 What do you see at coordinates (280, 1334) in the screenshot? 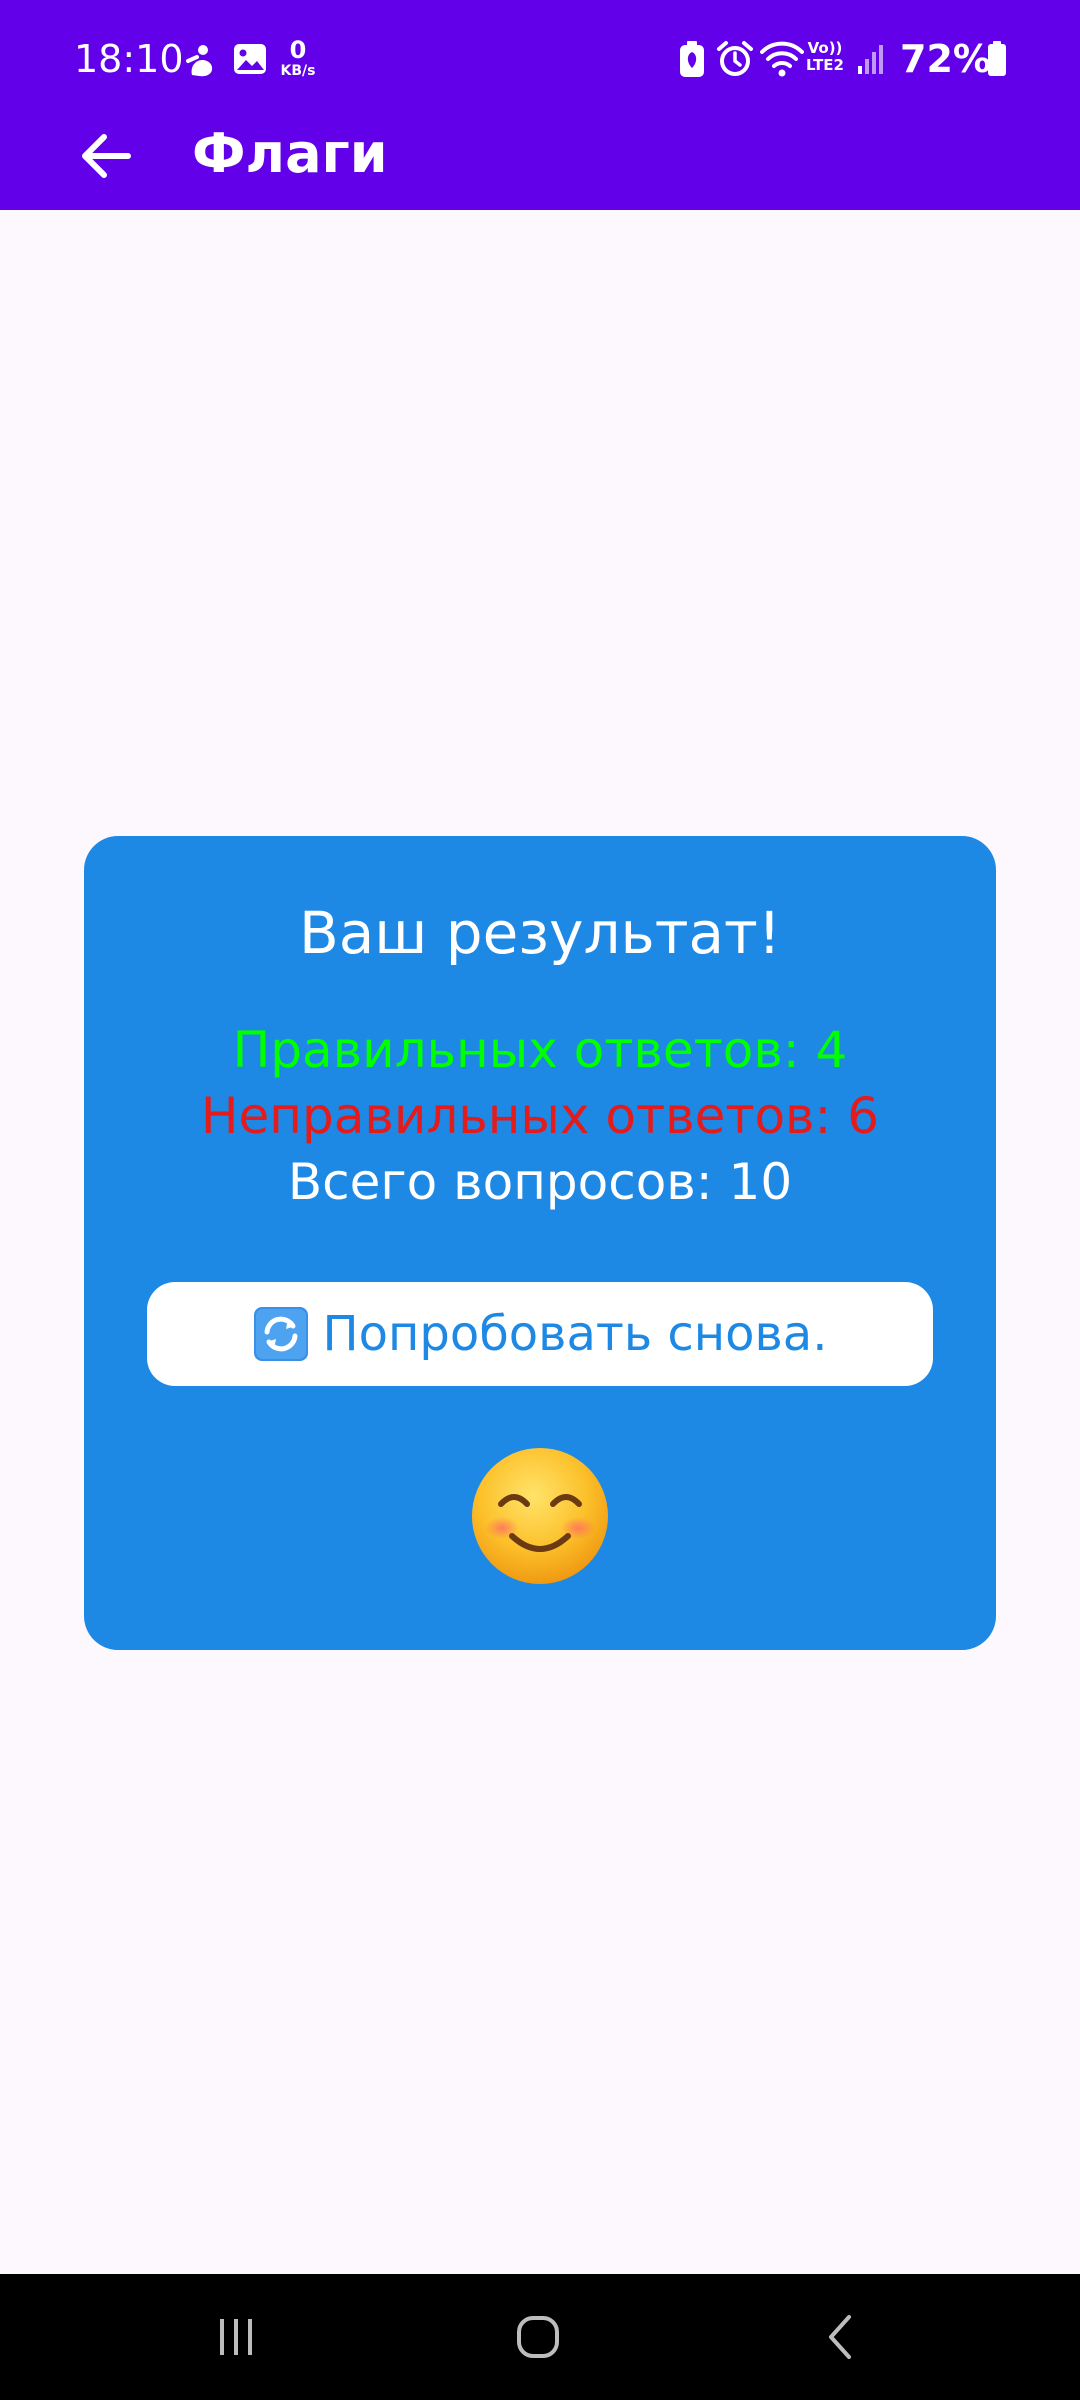
I see `refresh-icon` at bounding box center [280, 1334].